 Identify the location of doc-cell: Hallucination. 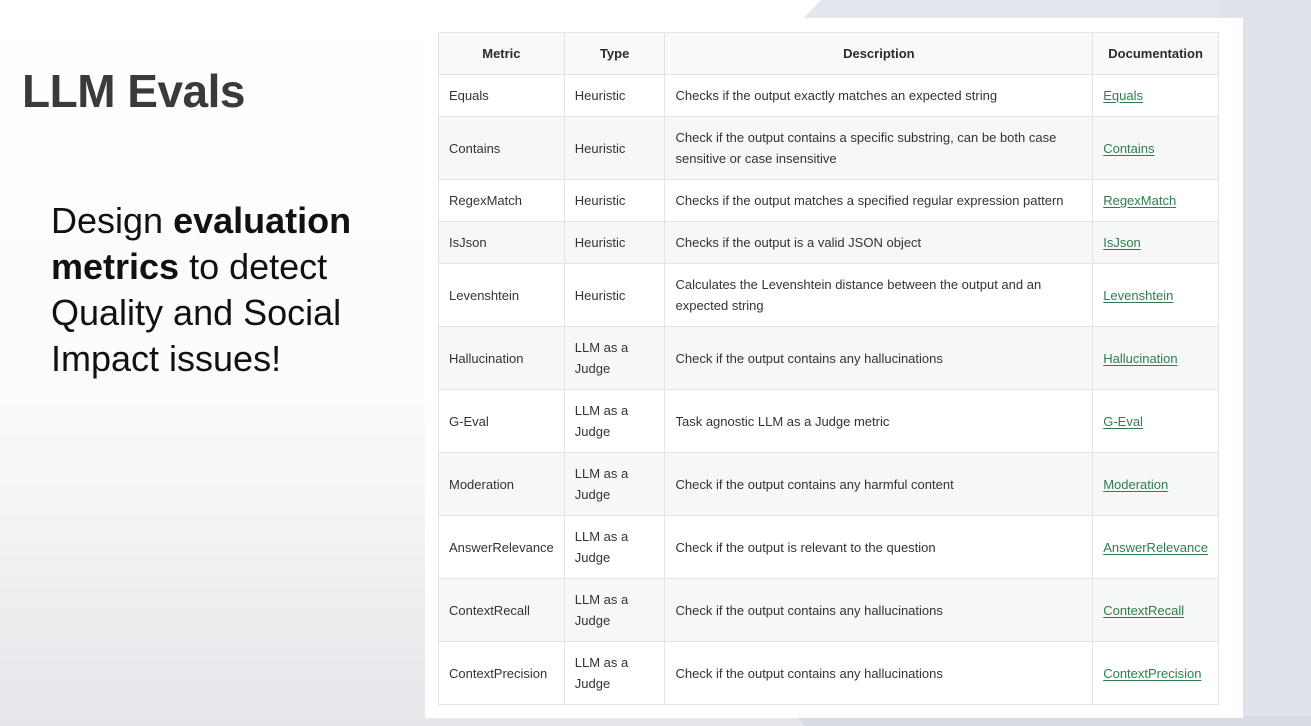
(1155, 358).